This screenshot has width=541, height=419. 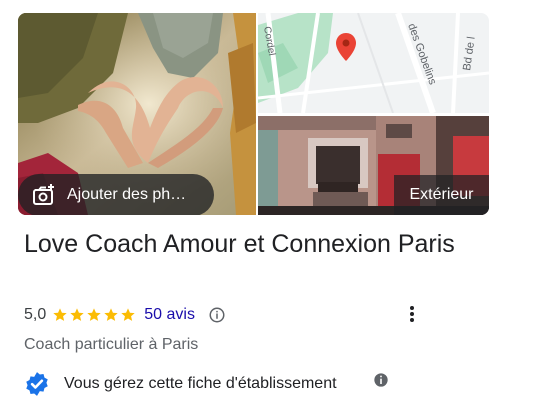 I want to click on add-photo-camera-icon, so click(x=43, y=194).